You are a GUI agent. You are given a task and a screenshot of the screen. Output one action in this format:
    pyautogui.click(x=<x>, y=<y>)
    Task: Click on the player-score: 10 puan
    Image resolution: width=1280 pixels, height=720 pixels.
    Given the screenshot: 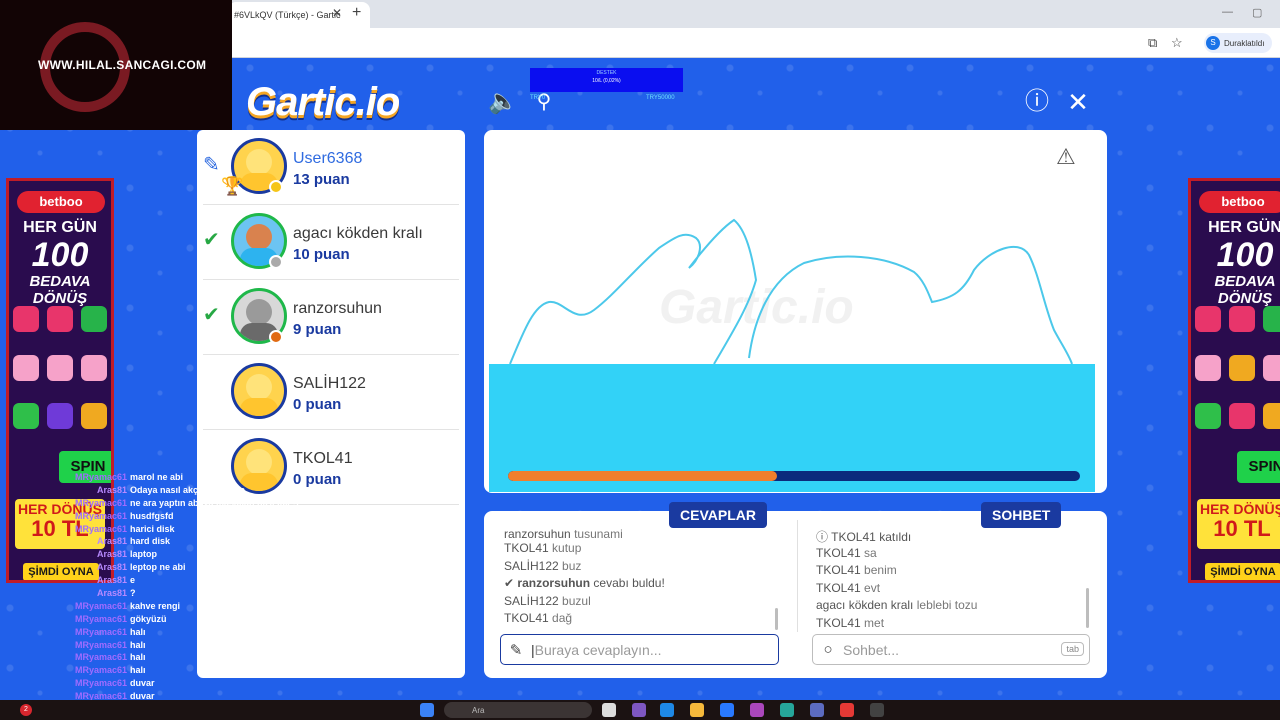 What is the action you would take?
    pyautogui.click(x=321, y=254)
    